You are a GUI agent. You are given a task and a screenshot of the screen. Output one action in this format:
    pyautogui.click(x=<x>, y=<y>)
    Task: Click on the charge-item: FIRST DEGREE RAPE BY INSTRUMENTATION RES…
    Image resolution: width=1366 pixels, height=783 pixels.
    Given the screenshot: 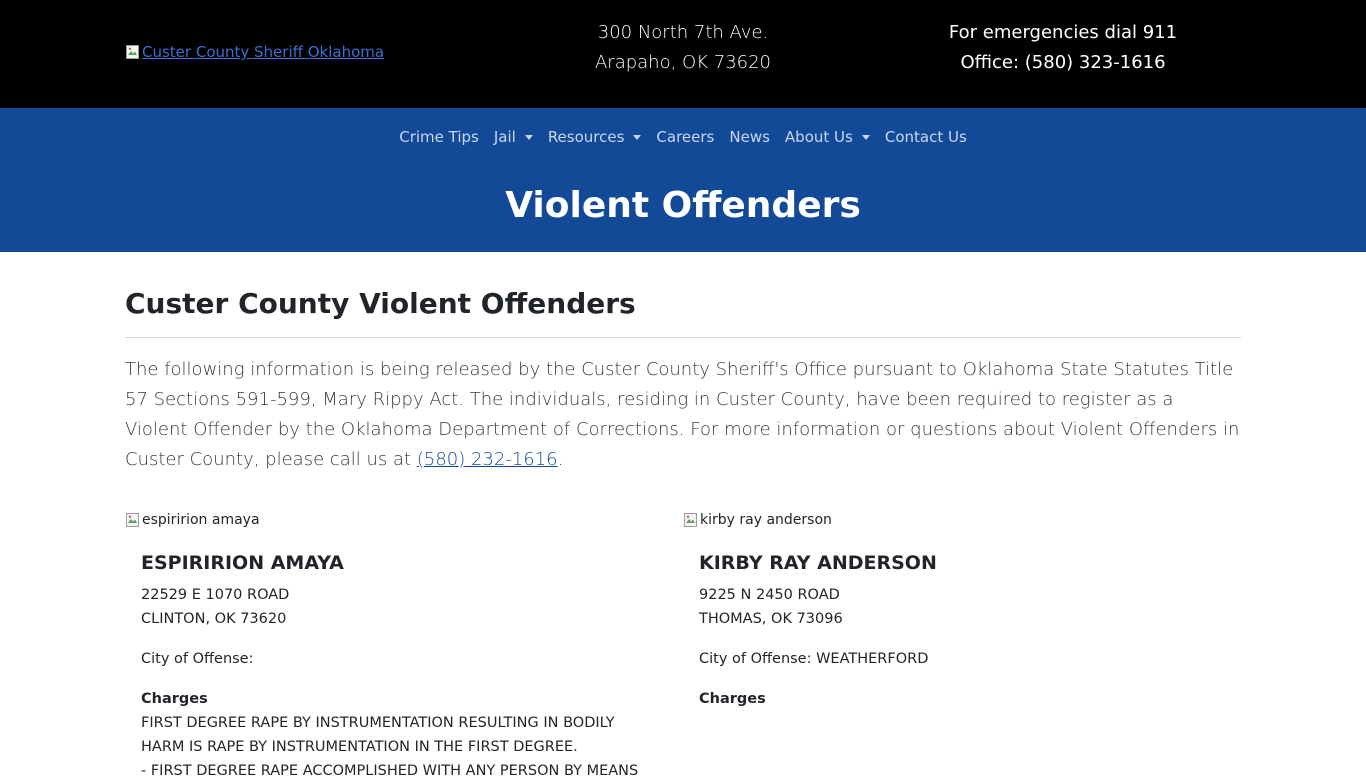 What is the action you would take?
    pyautogui.click(x=378, y=735)
    